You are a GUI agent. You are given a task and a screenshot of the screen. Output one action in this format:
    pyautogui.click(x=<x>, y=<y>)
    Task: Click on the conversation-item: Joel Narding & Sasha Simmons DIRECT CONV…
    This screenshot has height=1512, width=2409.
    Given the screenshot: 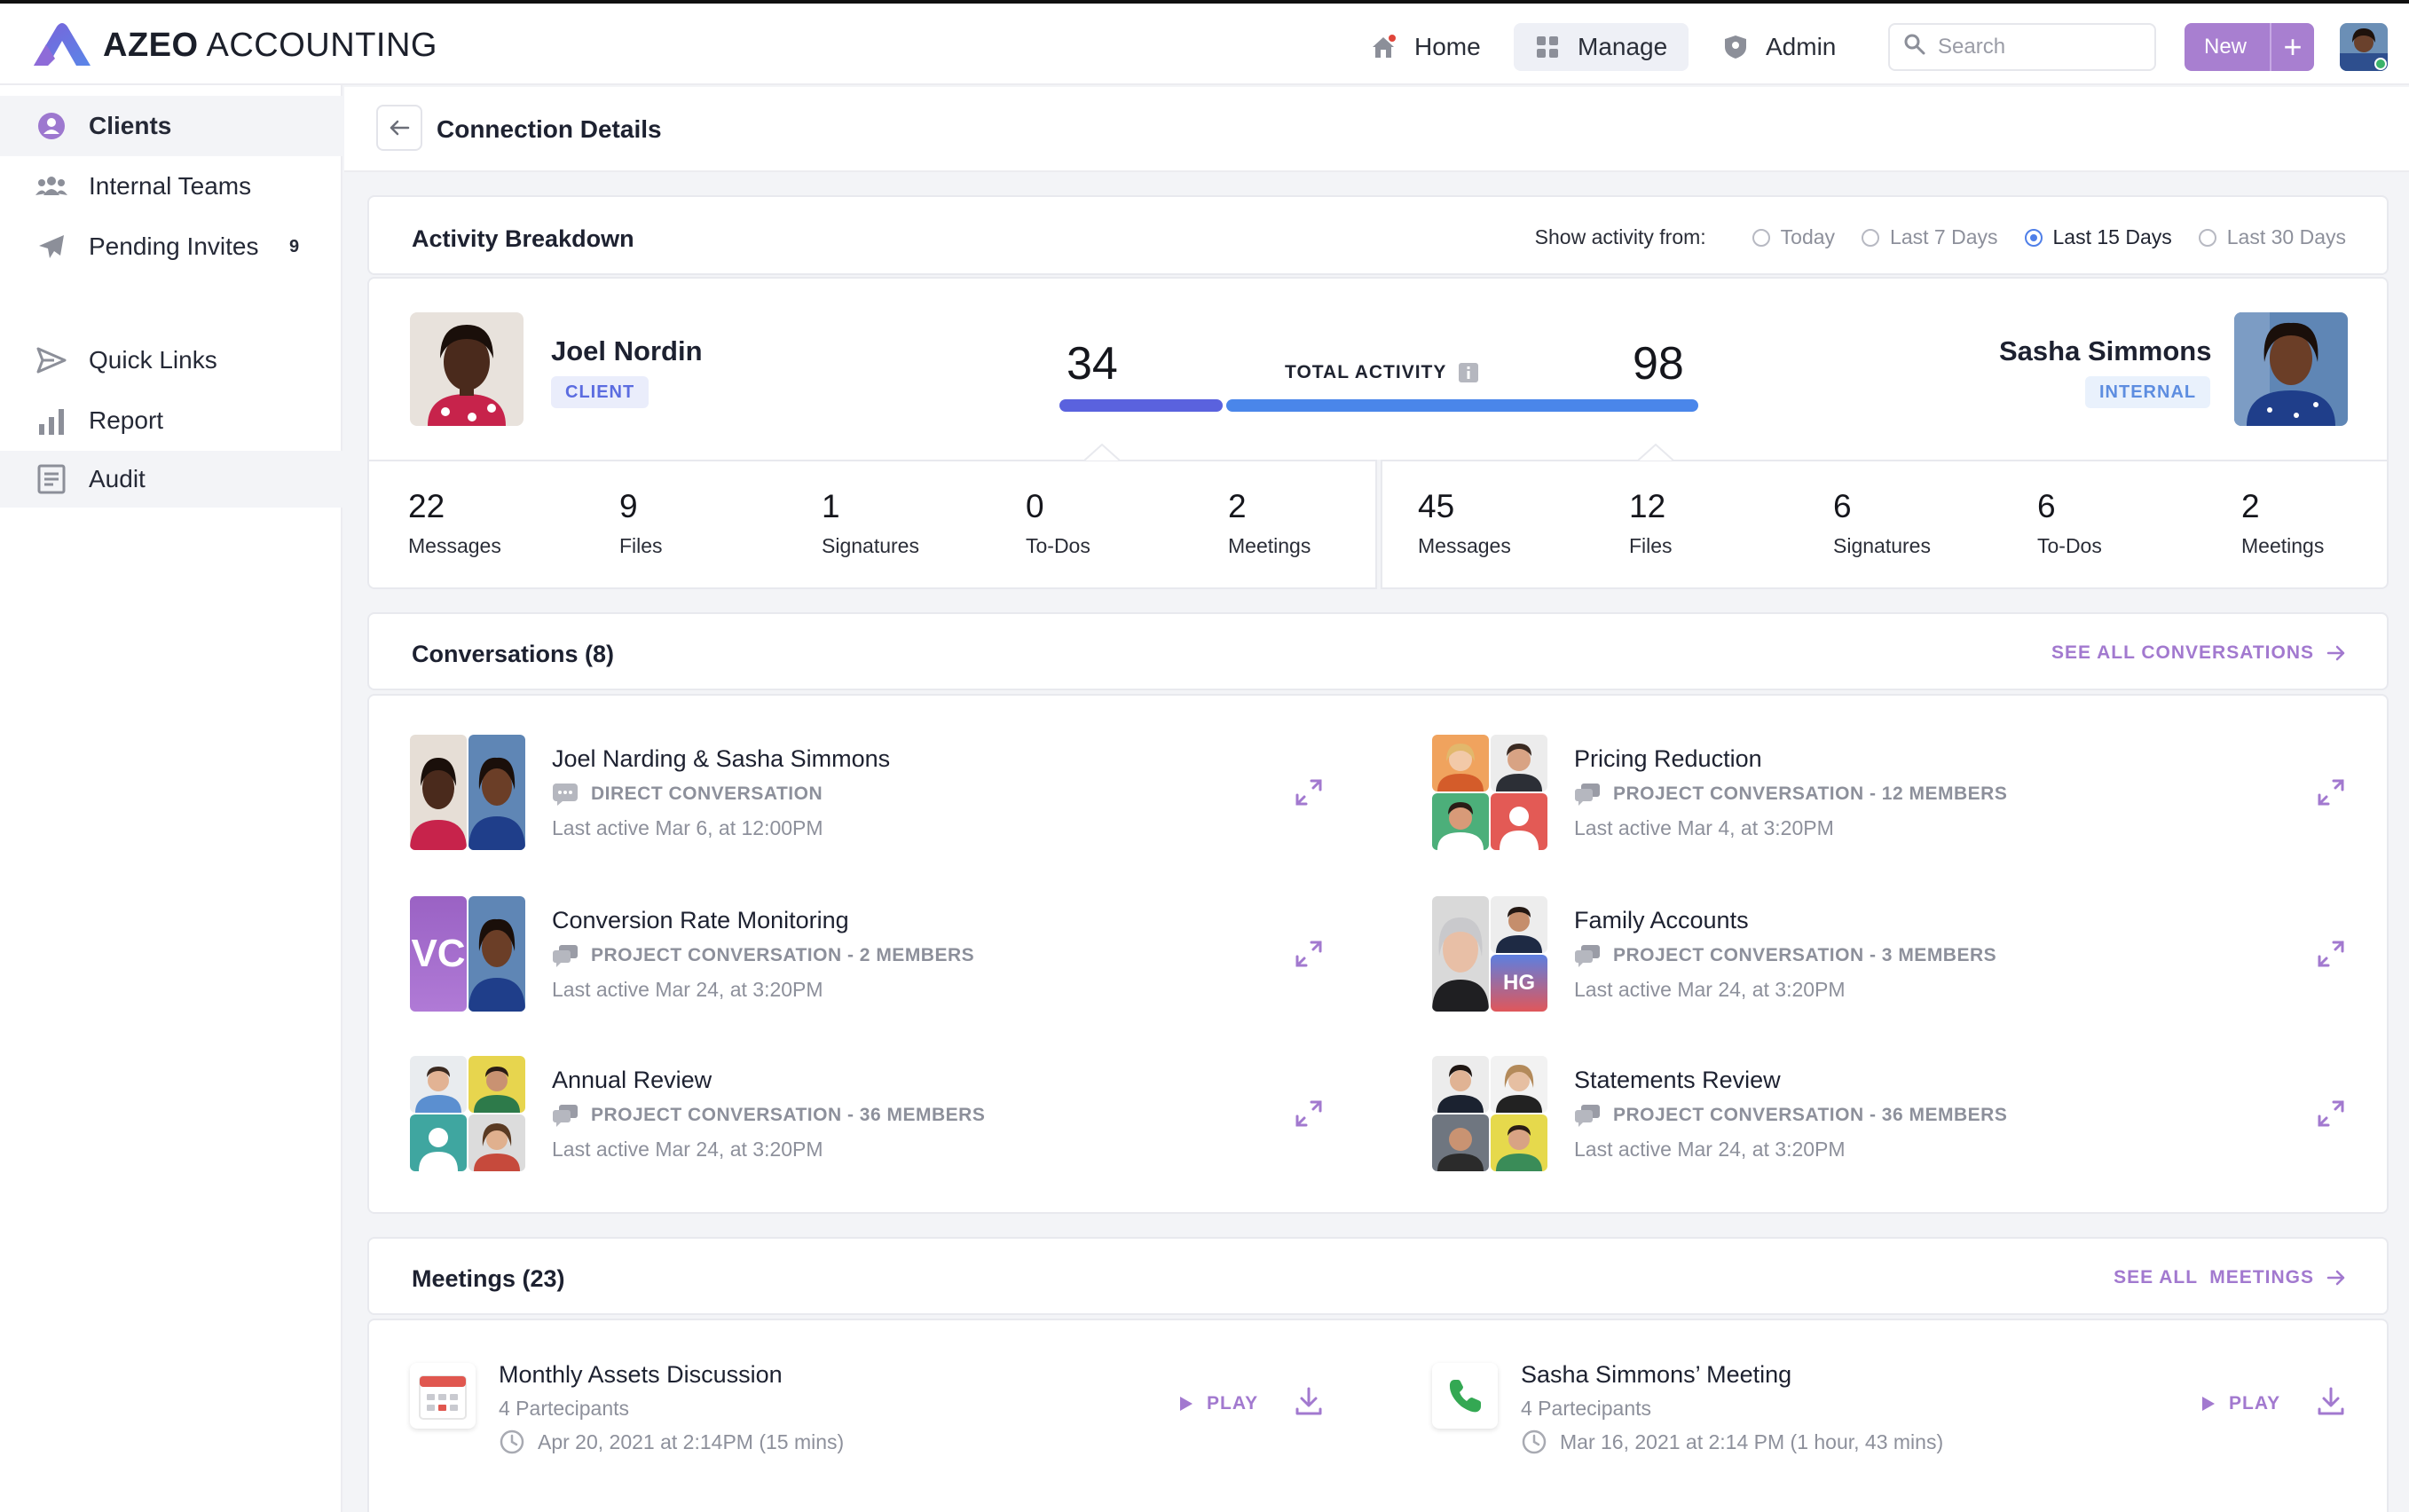 What is the action you would take?
    pyautogui.click(x=876, y=792)
    